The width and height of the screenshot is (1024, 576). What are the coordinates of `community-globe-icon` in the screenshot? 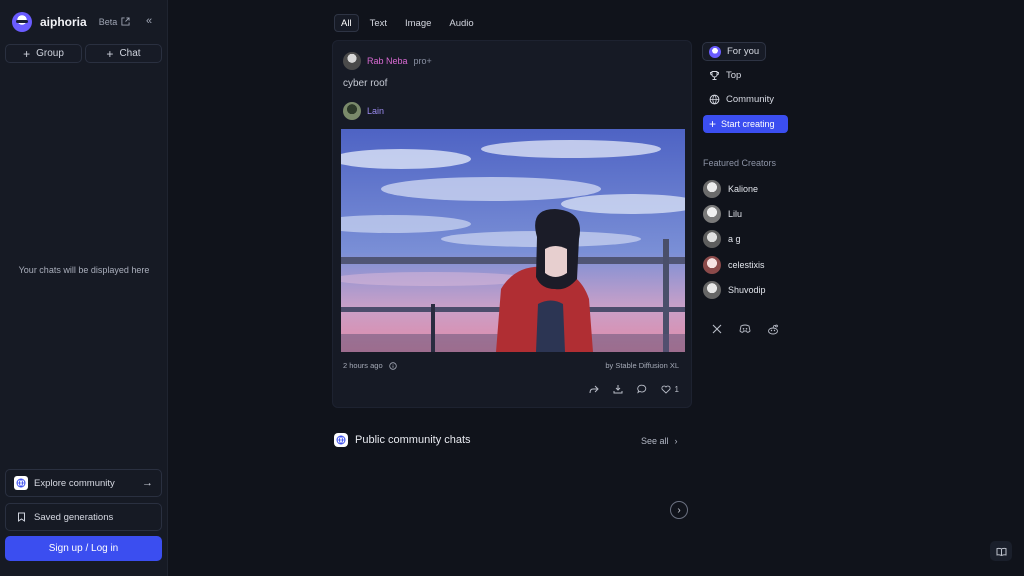 It's located at (341, 440).